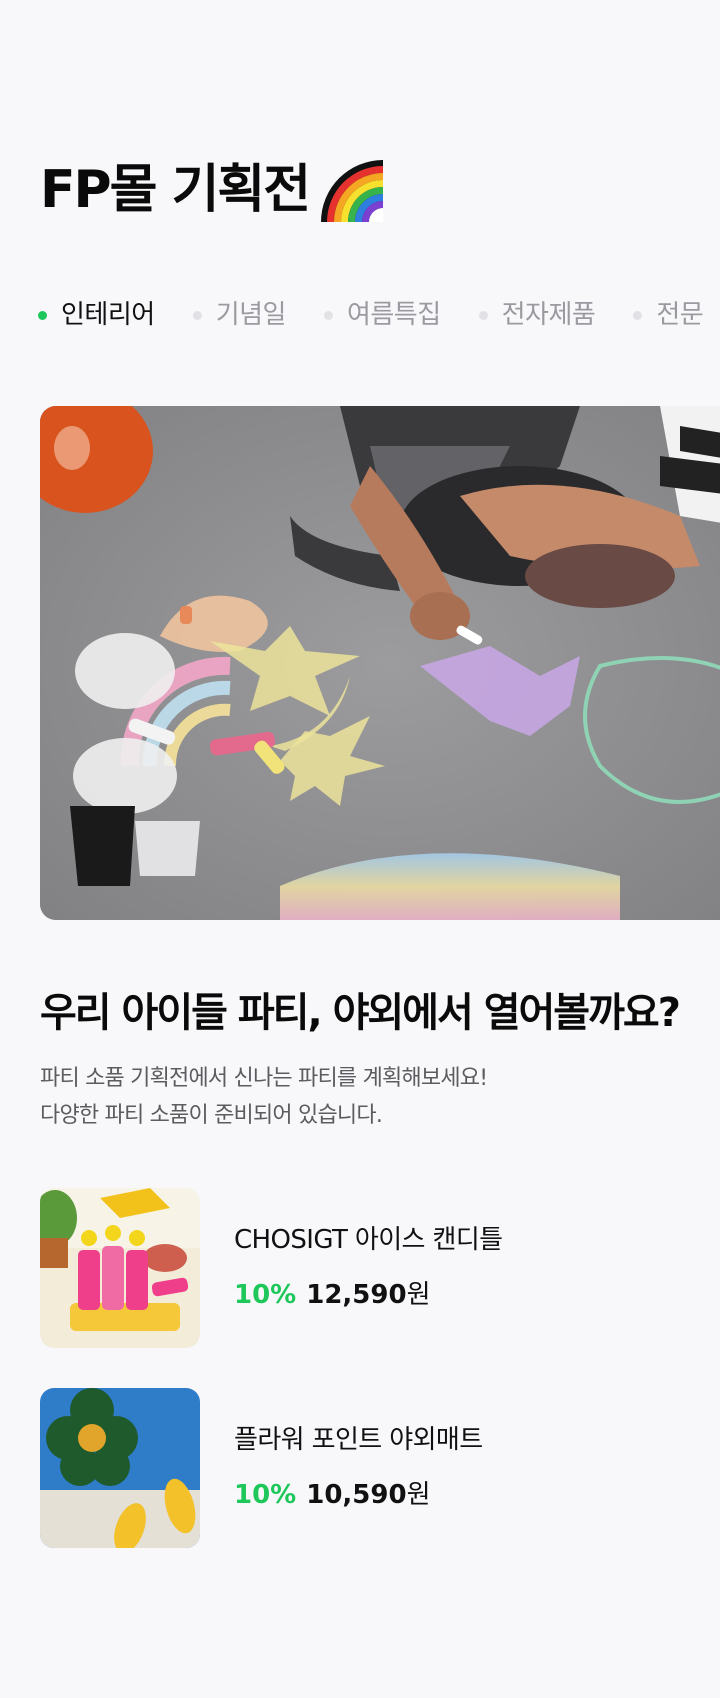 Image resolution: width=720 pixels, height=1698 pixels. Describe the element at coordinates (356, 1295) in the screenshot. I see `product-price: 12,590` at that location.